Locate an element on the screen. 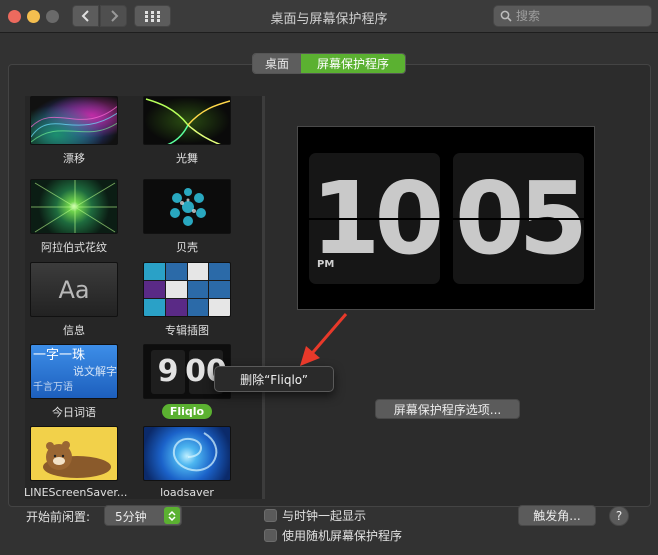  chevron-left-icon is located at coordinates (85, 16).